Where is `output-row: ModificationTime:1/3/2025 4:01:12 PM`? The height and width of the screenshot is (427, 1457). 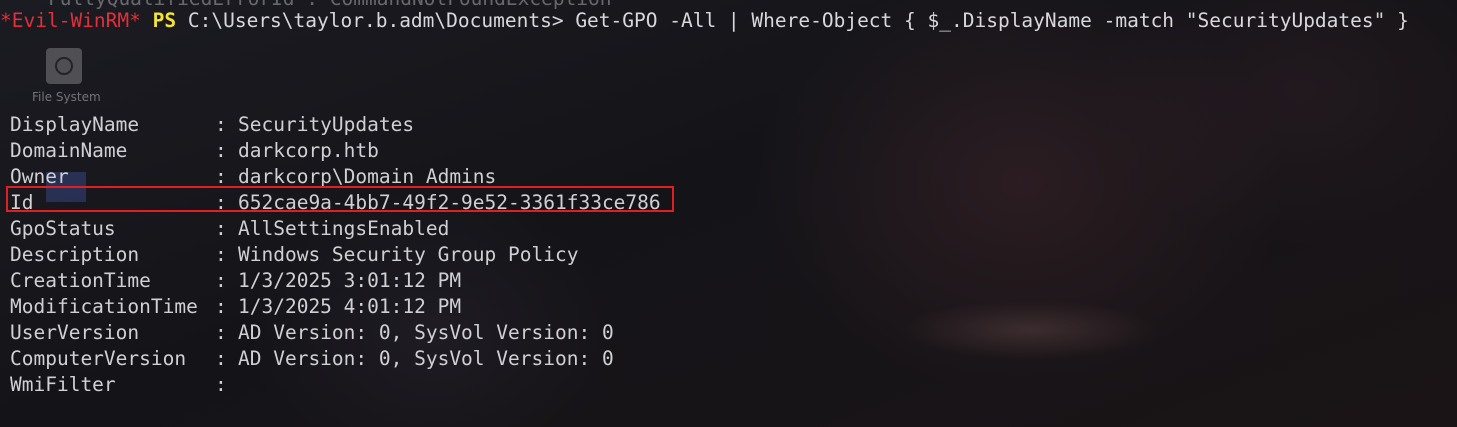
output-row: ModificationTime:1/3/2025 4:01:12 PM is located at coordinates (335, 307).